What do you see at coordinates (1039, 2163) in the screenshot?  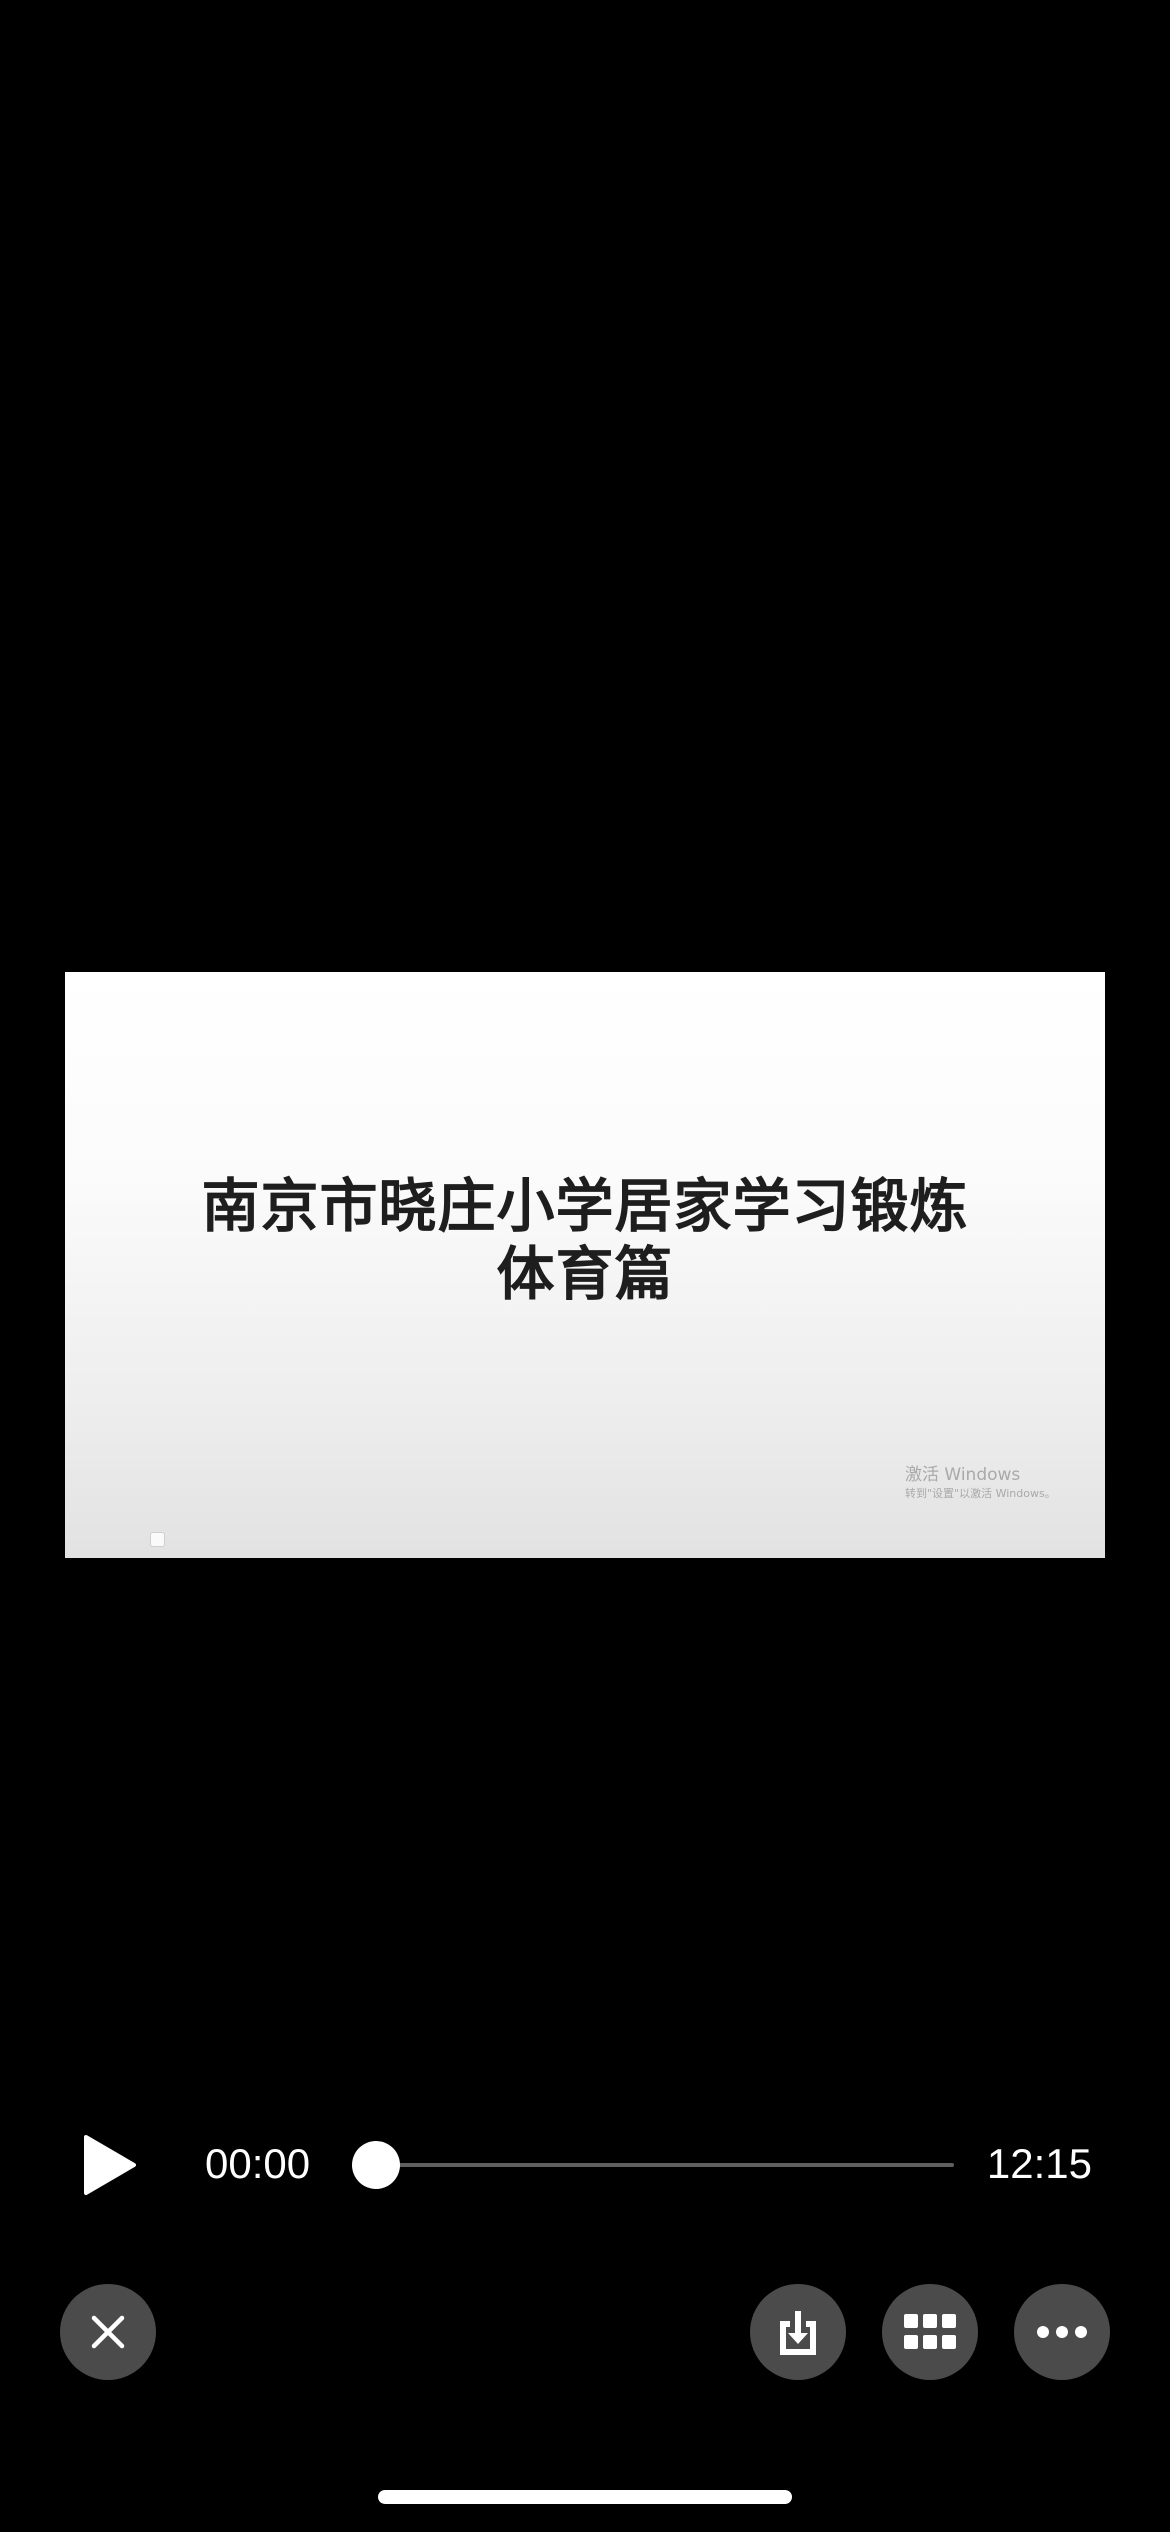 I see `total-duration: 12:15` at bounding box center [1039, 2163].